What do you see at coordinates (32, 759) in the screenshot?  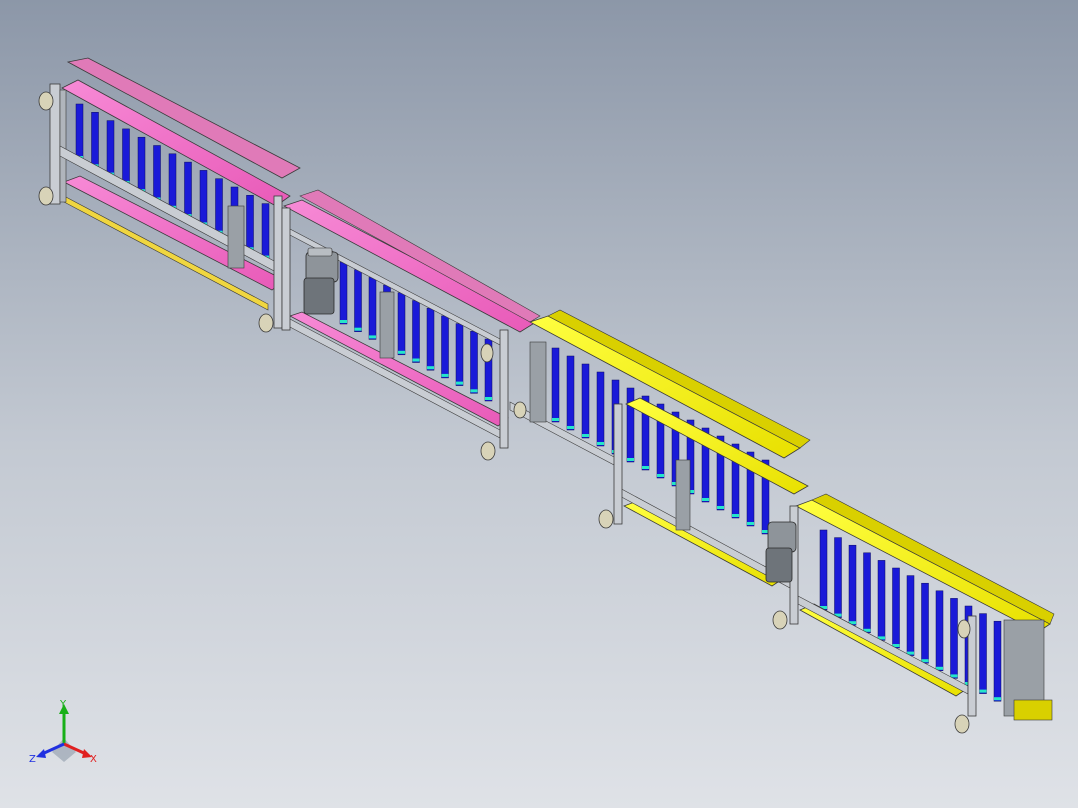 I see `z-axis-label: Z` at bounding box center [32, 759].